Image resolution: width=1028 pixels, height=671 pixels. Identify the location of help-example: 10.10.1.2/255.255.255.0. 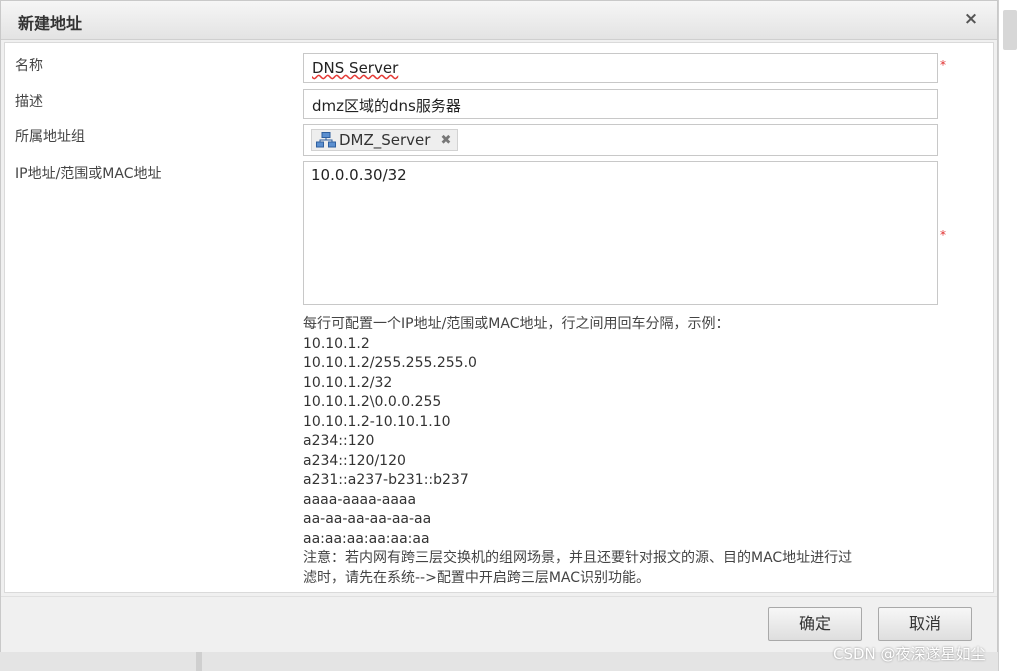
(390, 363).